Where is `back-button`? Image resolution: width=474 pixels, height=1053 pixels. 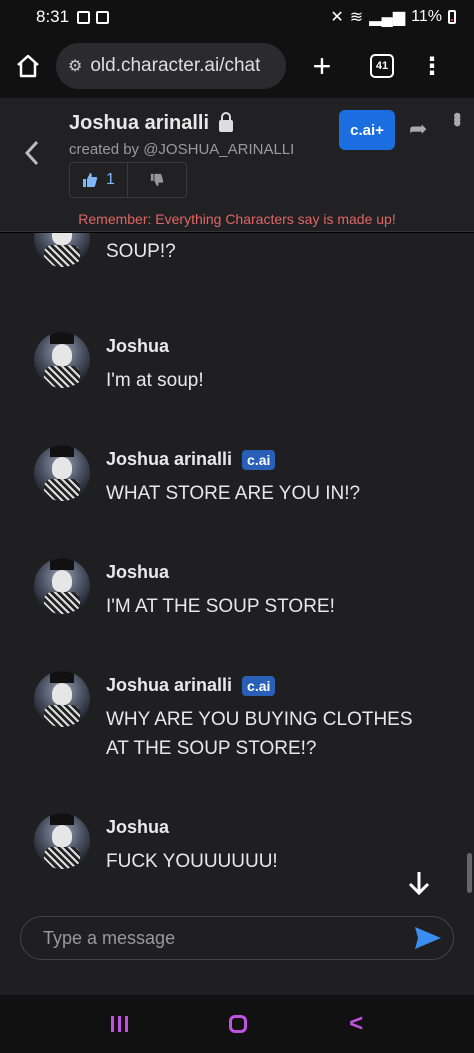
back-button is located at coordinates (32, 157).